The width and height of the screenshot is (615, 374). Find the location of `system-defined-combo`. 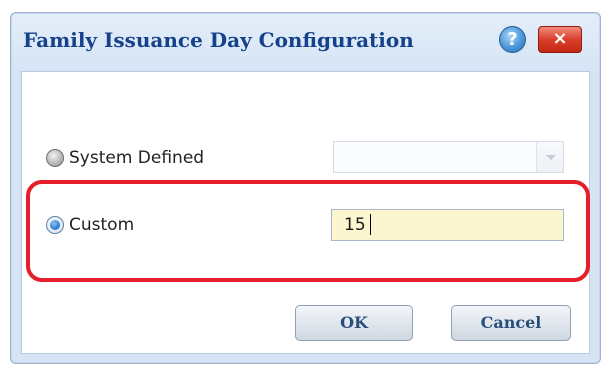

system-defined-combo is located at coordinates (448, 157).